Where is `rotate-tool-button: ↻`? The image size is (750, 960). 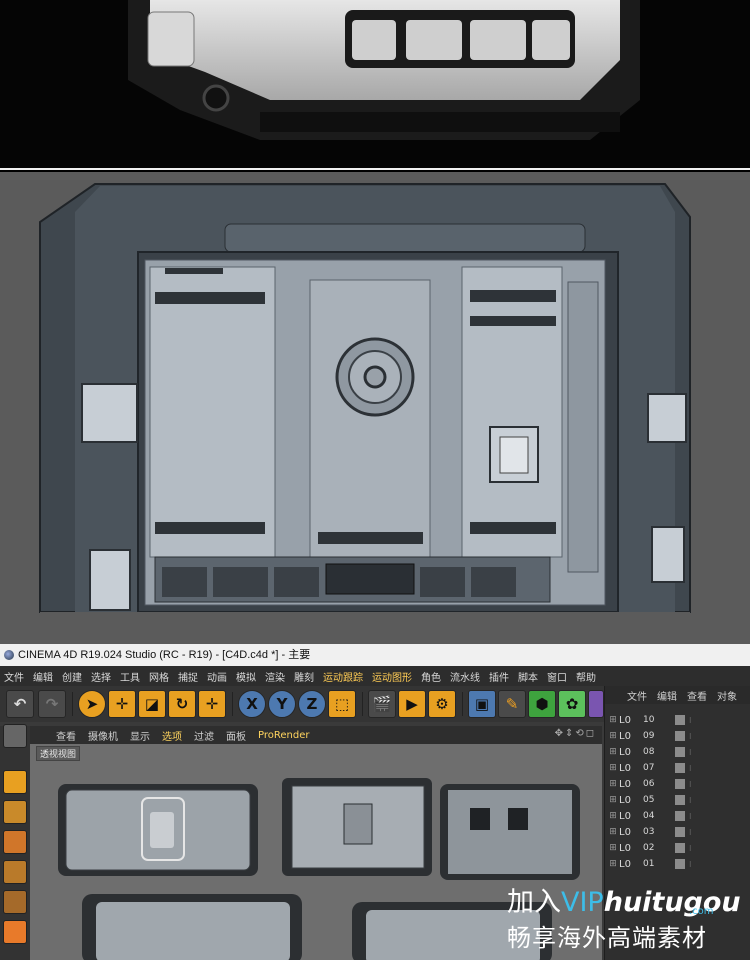 rotate-tool-button: ↻ is located at coordinates (182, 704).